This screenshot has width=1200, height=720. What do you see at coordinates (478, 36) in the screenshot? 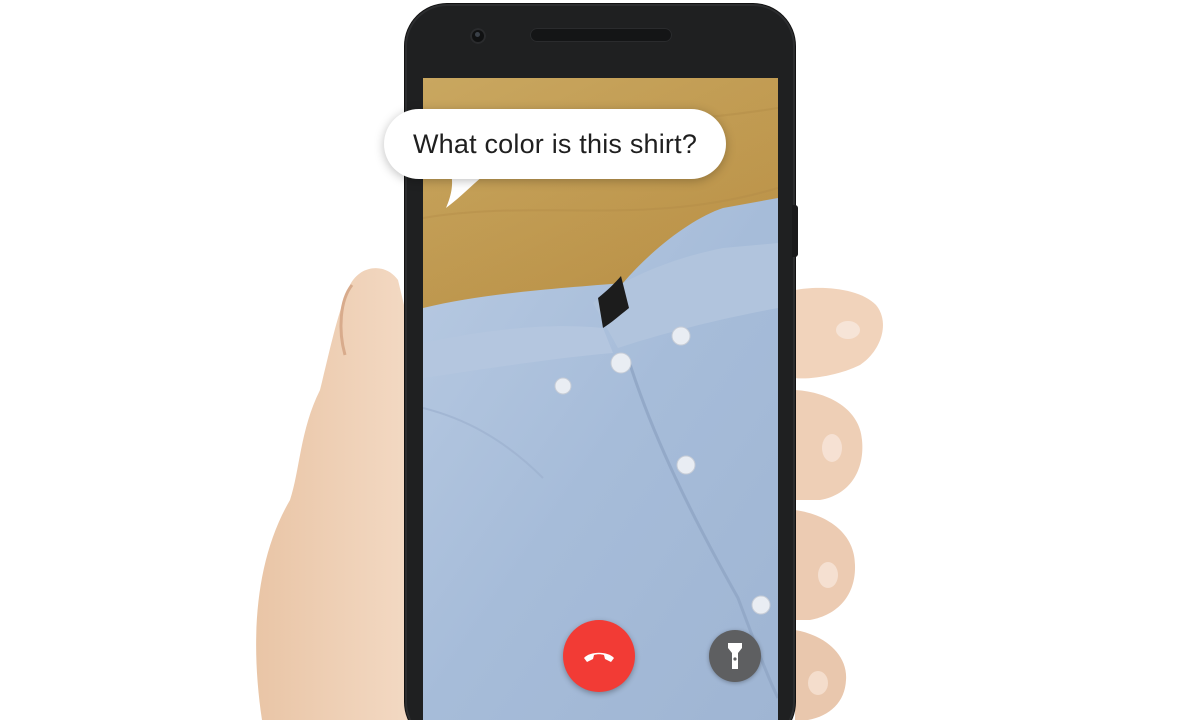
I see `front-camera-icon` at bounding box center [478, 36].